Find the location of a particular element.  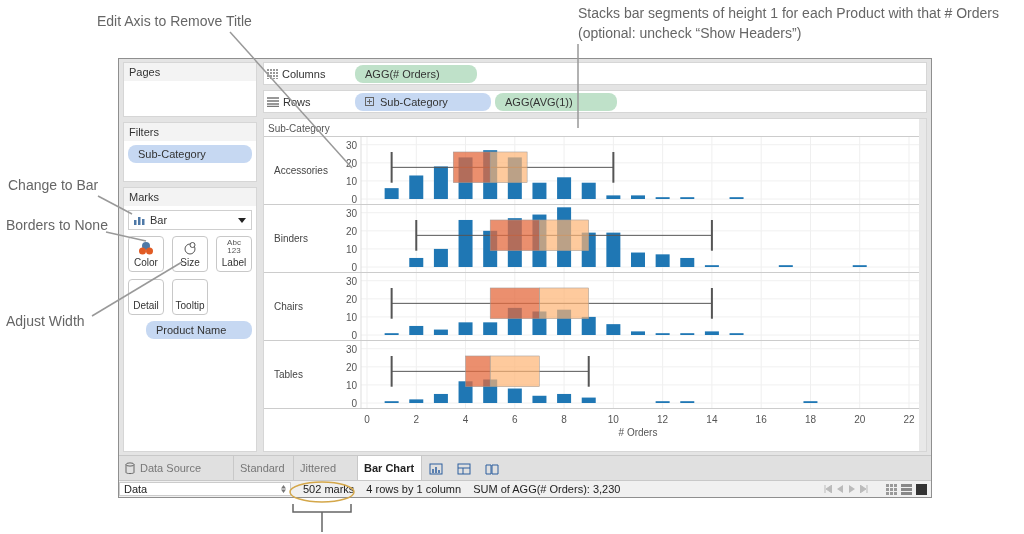

row-label: Accessories is located at coordinates (301, 170).